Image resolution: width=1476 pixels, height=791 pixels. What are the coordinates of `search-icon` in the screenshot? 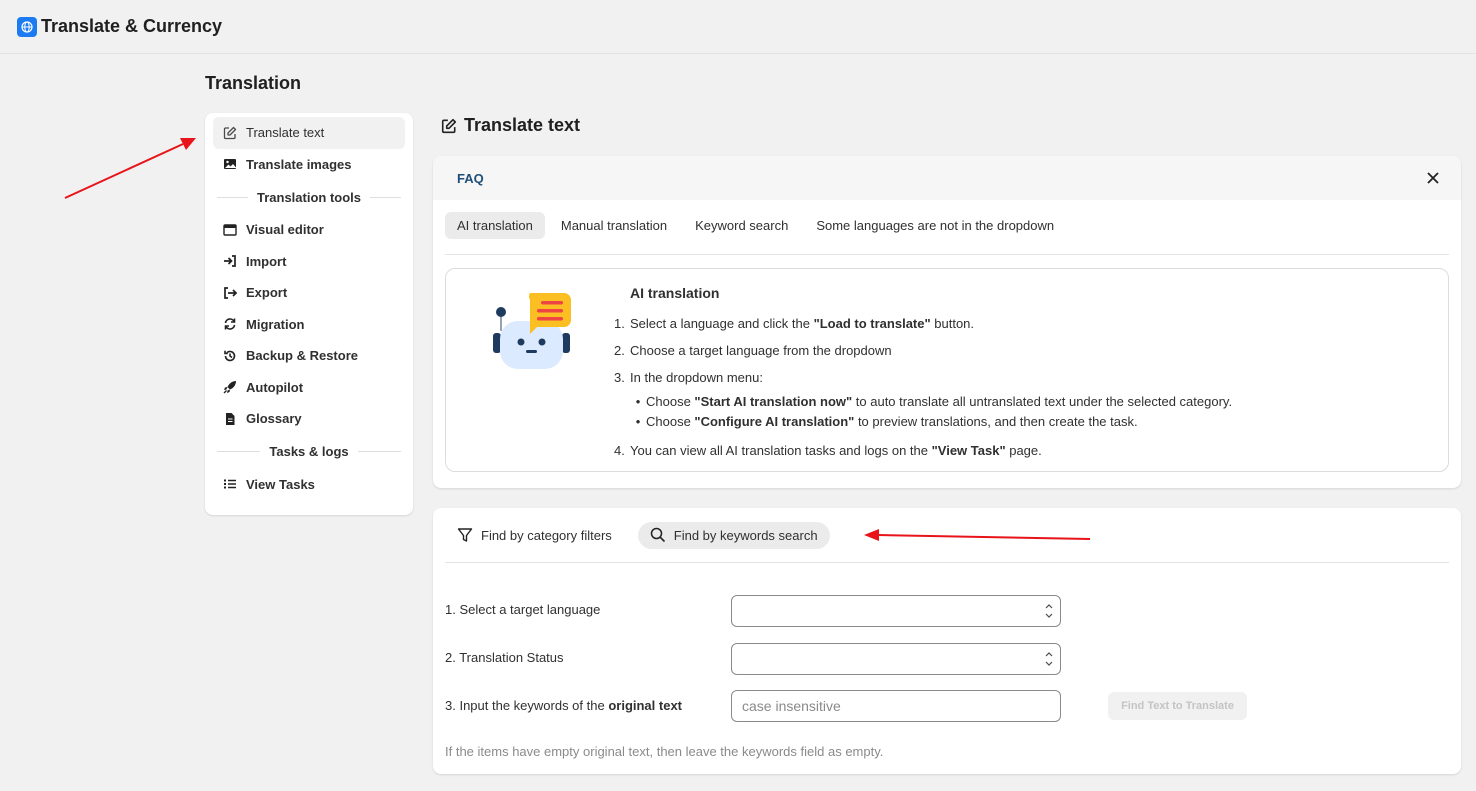 It's located at (658, 535).